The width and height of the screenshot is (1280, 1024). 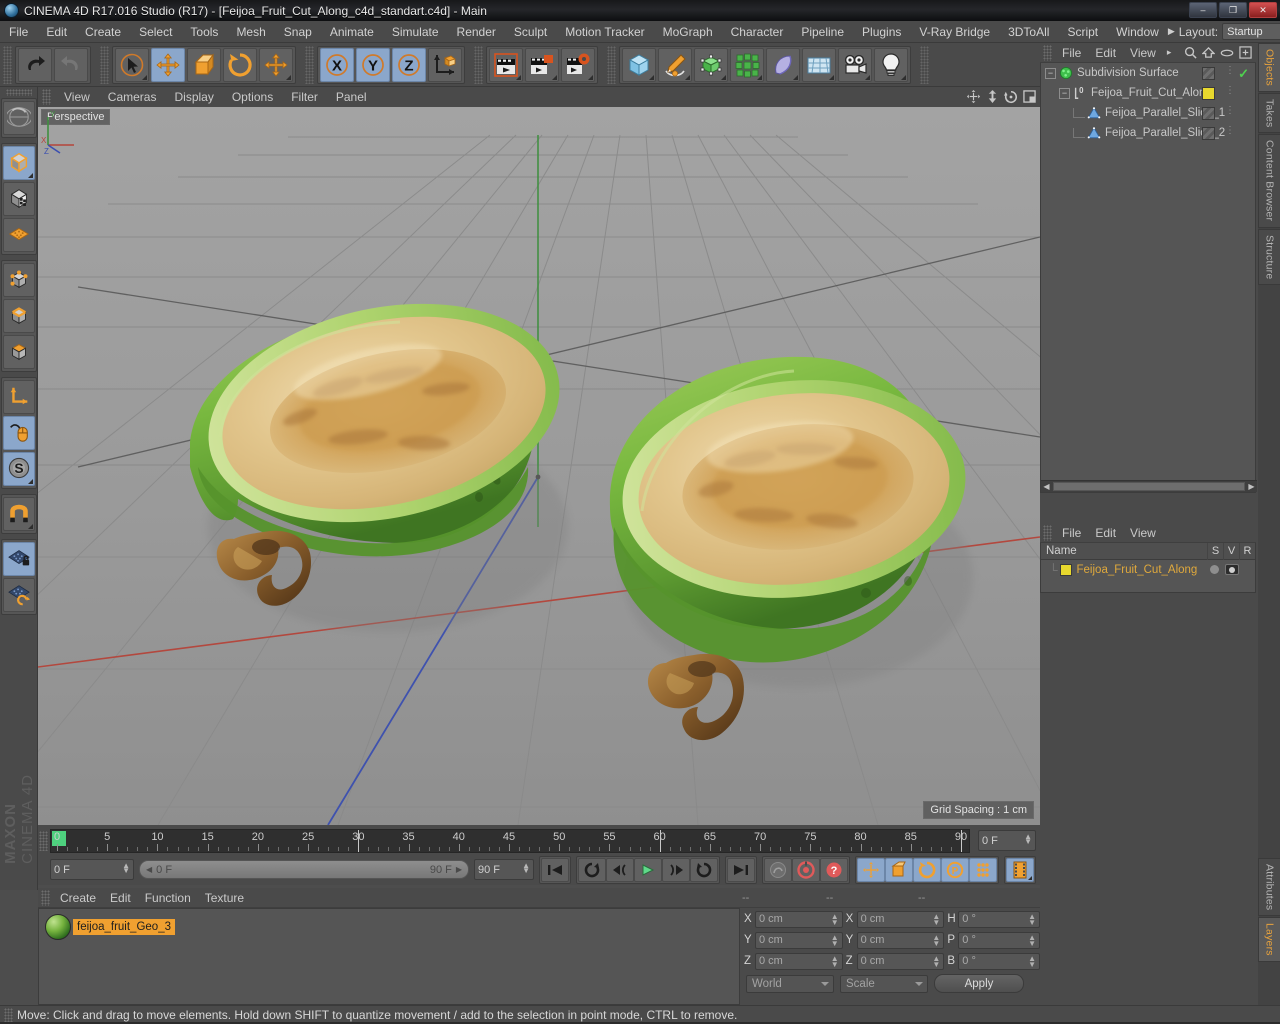 What do you see at coordinates (351, 97) in the screenshot?
I see `viewport-menu-panel: Panel` at bounding box center [351, 97].